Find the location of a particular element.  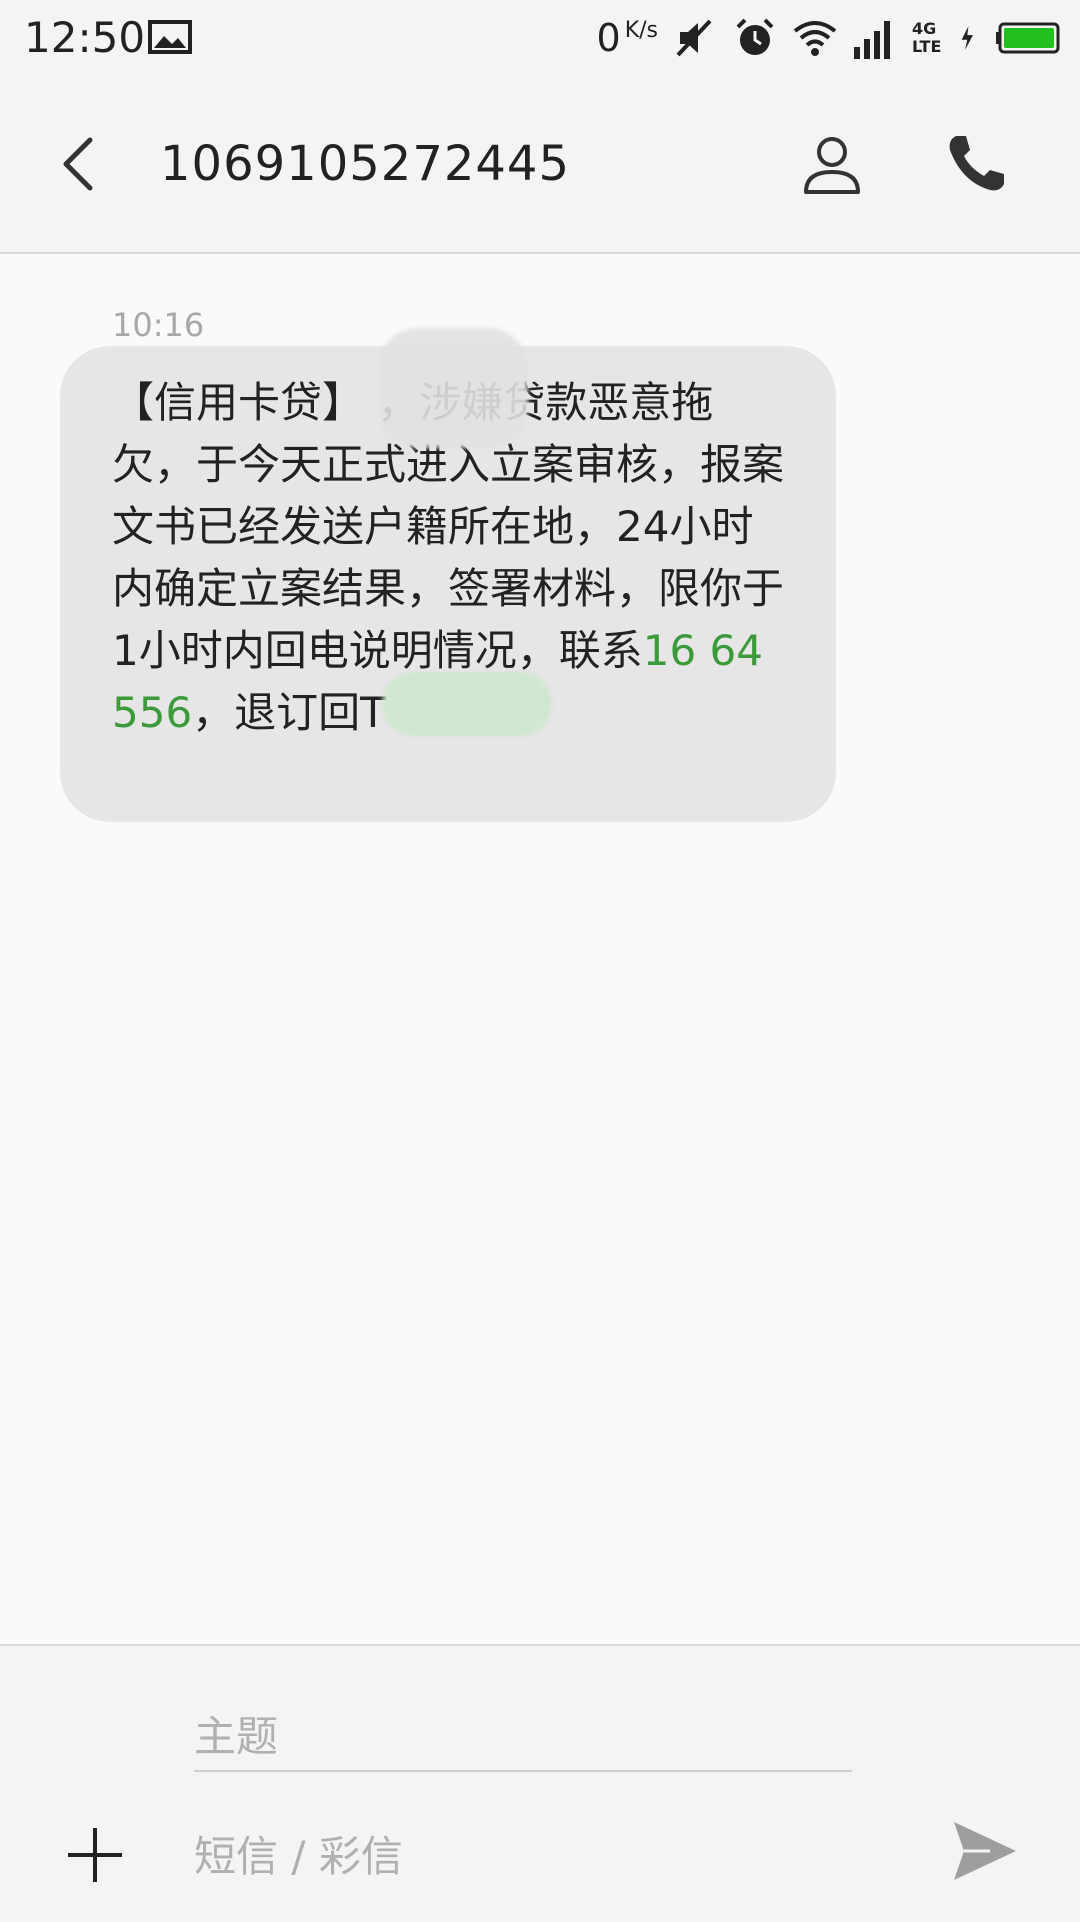

charging-icon is located at coordinates (967, 38).